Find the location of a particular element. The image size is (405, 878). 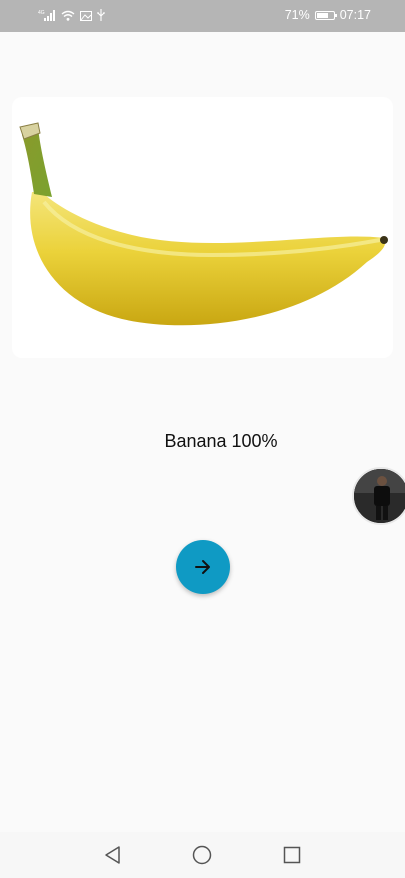

back-icon is located at coordinates (112, 855).